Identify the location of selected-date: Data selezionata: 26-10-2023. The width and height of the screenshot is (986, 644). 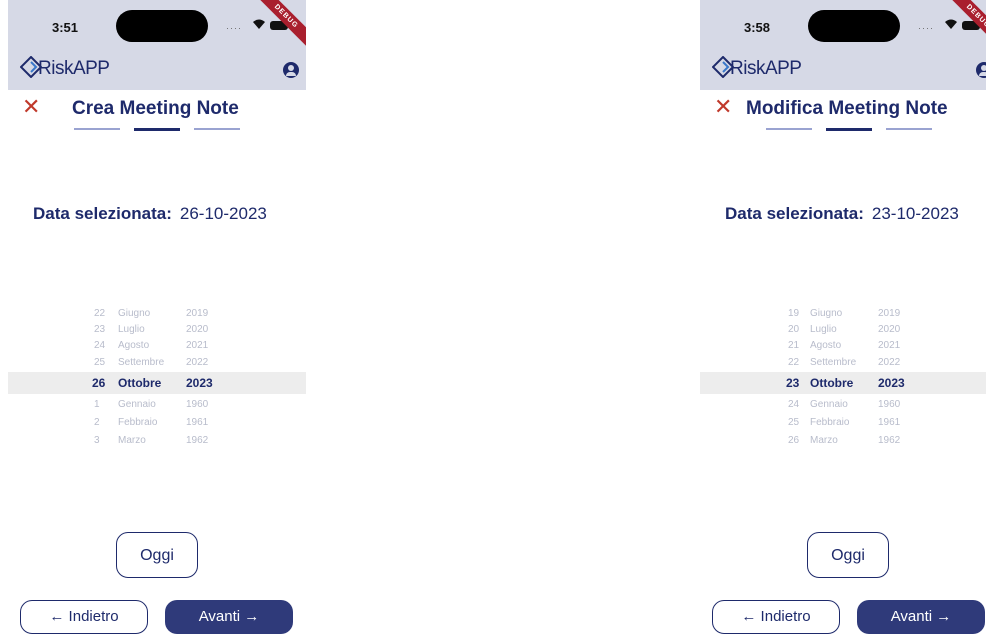
(150, 214).